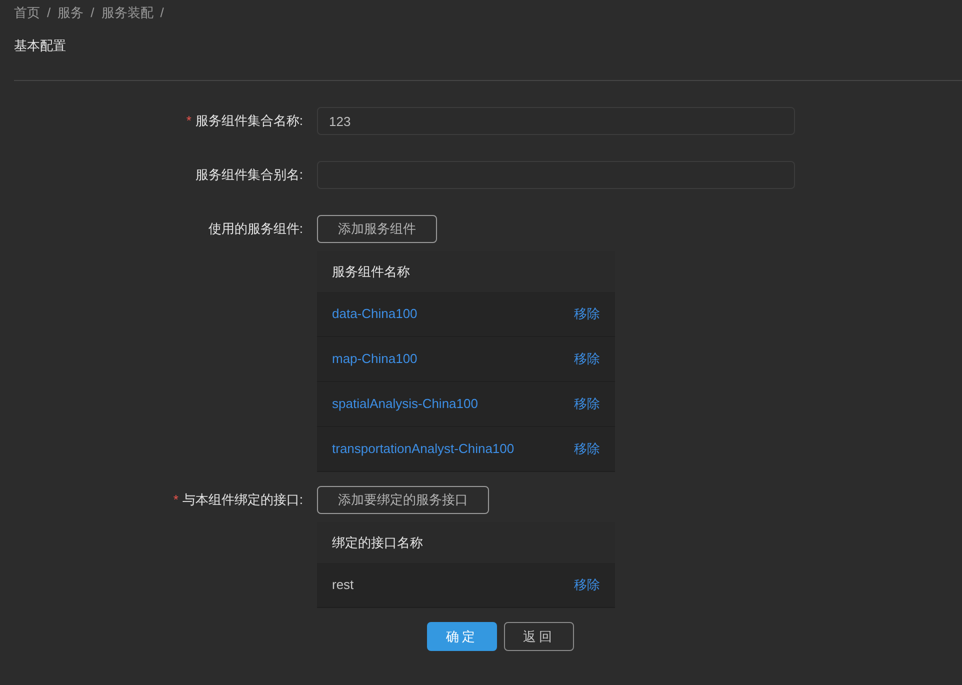 This screenshot has width=962, height=685. What do you see at coordinates (405, 404) in the screenshot?
I see `component-link: spatialAnalysis-China100` at bounding box center [405, 404].